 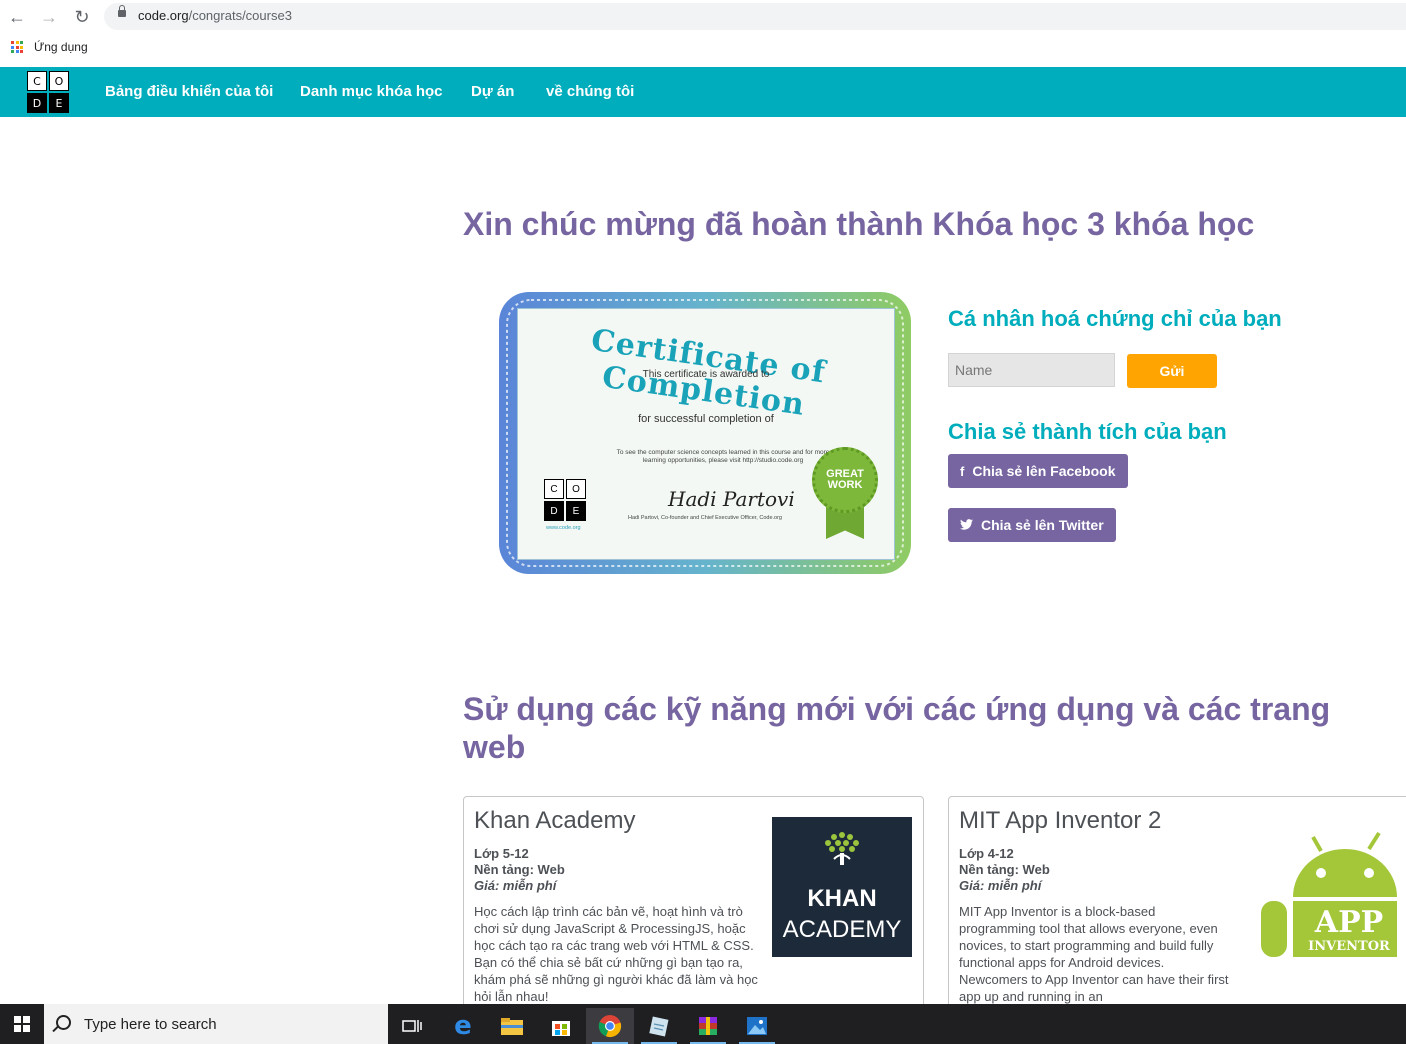 I want to click on seal-text: GREAT WORK, so click(x=845, y=479).